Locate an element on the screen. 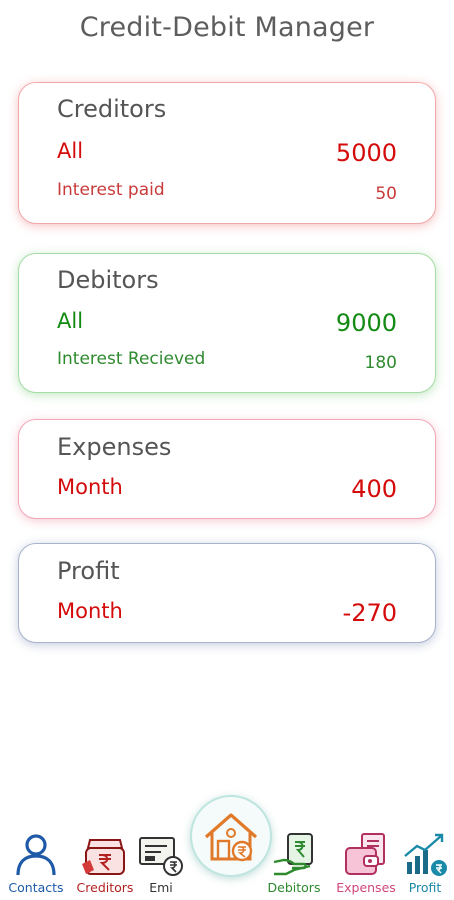 Image resolution: width=454 pixels, height=900 pixels. house-rupee-icon is located at coordinates (231, 837).